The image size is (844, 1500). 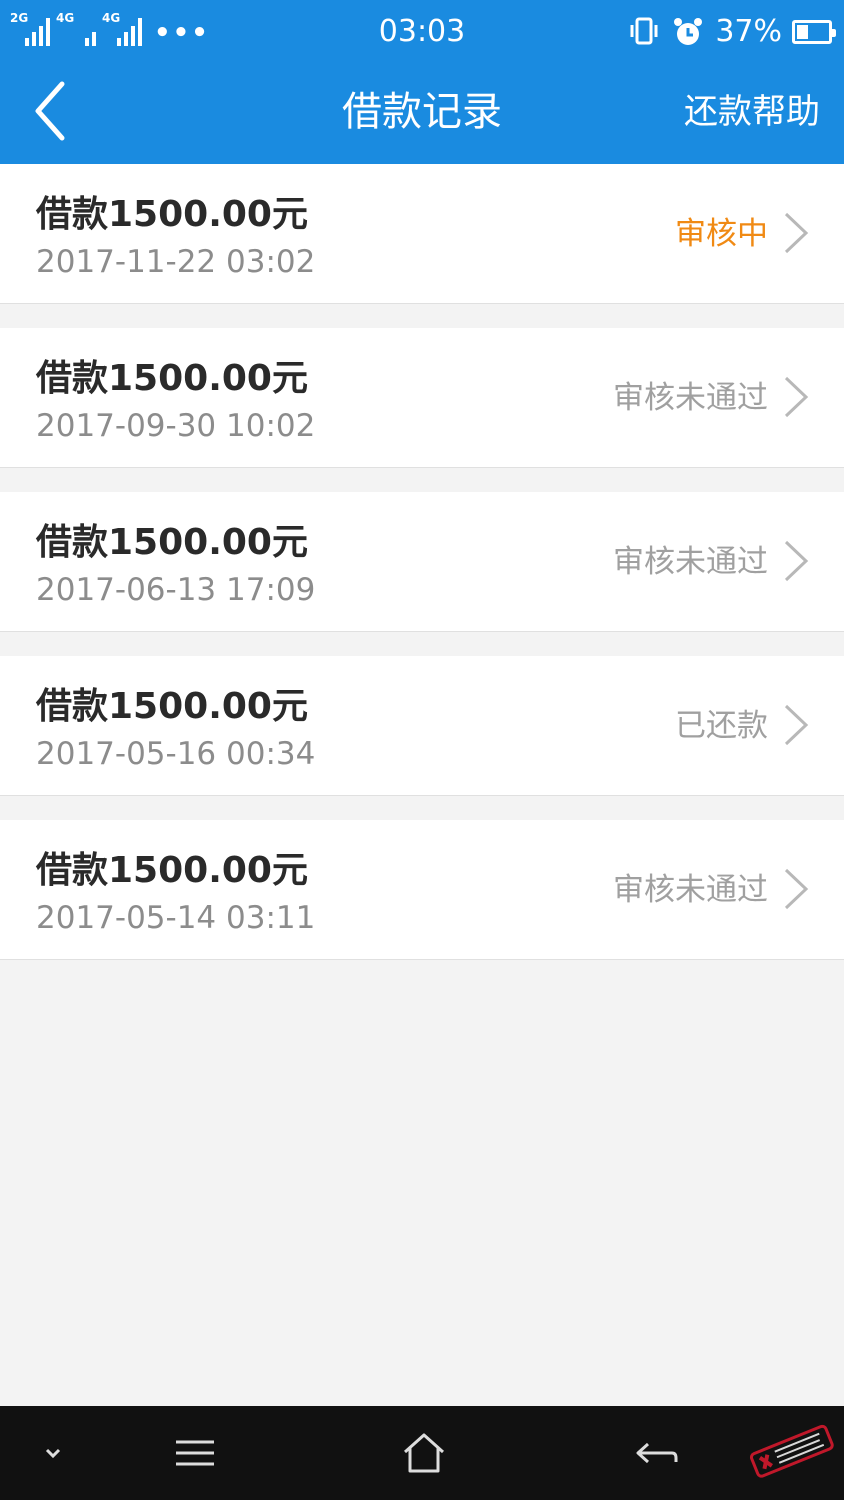 What do you see at coordinates (644, 31) in the screenshot?
I see `vibrate-icon` at bounding box center [644, 31].